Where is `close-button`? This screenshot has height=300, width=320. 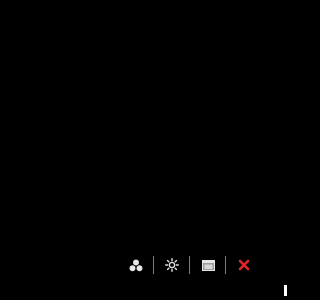
close-button is located at coordinates (244, 265).